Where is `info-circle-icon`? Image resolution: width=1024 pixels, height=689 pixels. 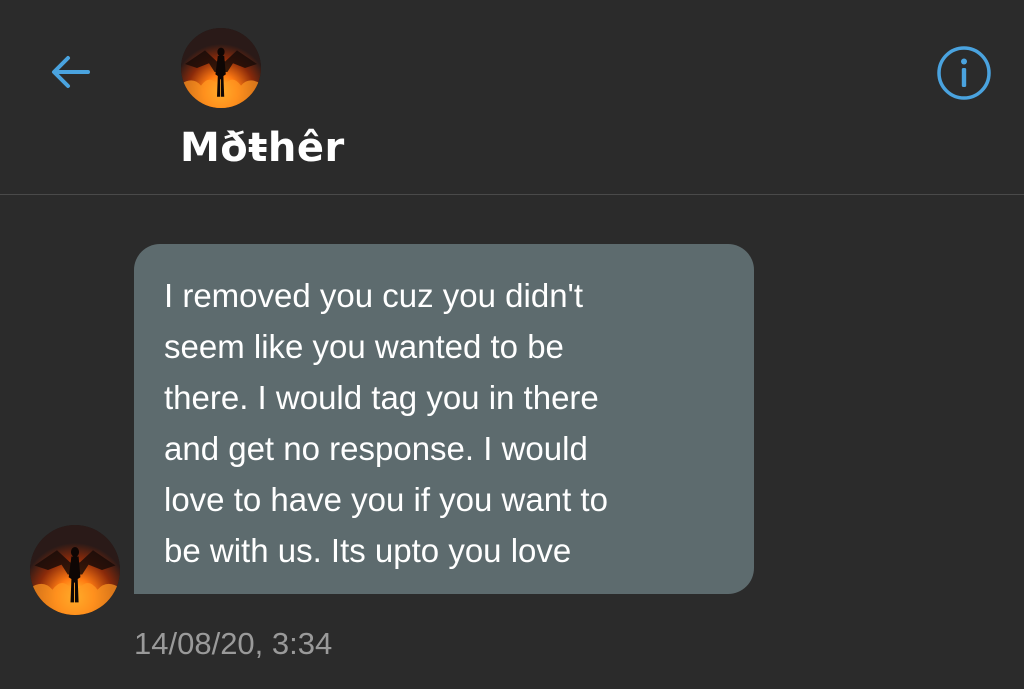
info-circle-icon is located at coordinates (964, 73).